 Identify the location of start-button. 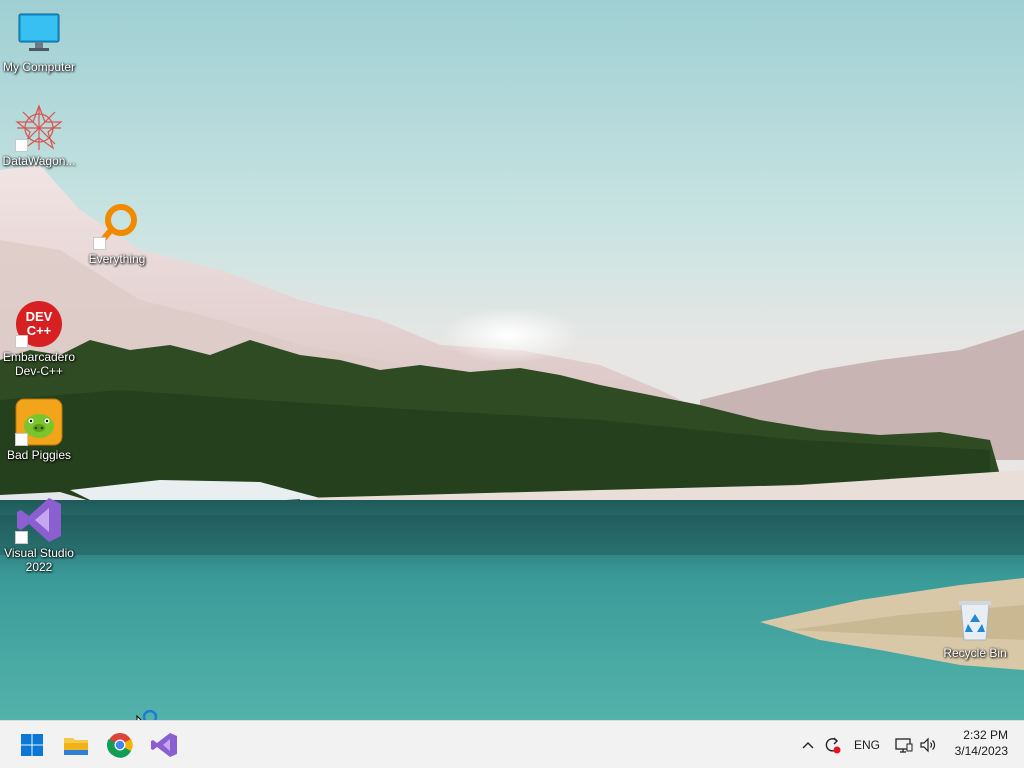
(32, 745).